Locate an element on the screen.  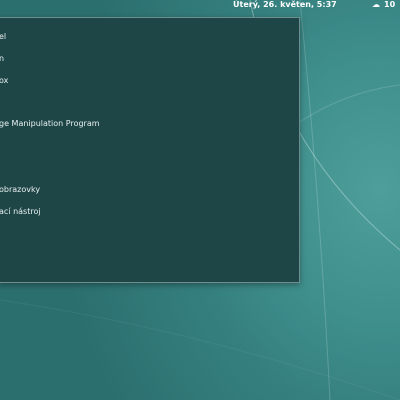
menu-item: el is located at coordinates (3, 37).